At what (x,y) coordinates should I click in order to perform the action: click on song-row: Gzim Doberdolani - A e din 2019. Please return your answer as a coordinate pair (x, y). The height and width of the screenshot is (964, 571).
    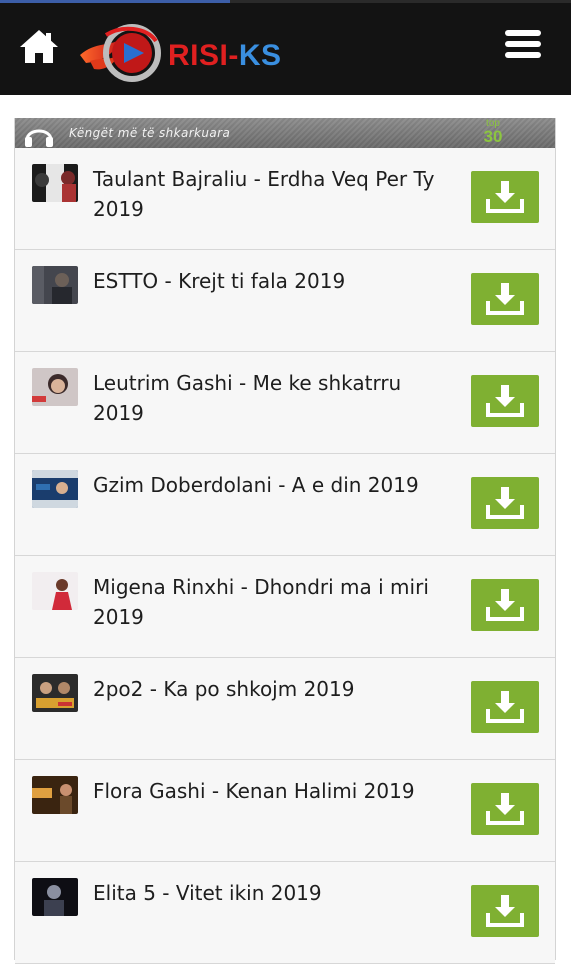
    Looking at the image, I should click on (285, 505).